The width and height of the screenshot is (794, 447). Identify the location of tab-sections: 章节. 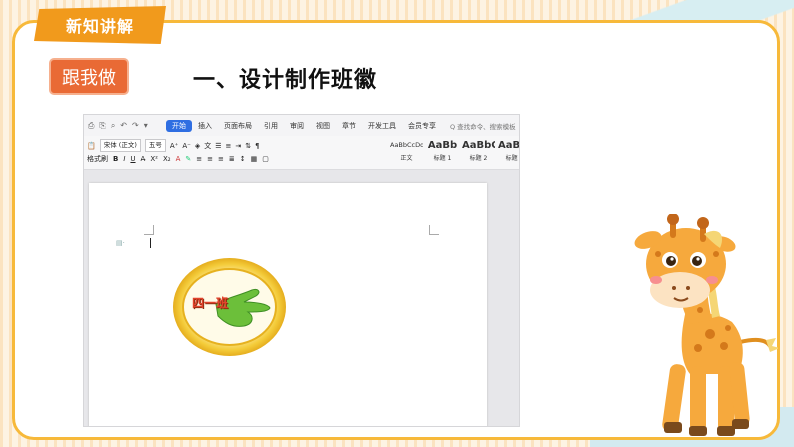
(349, 126).